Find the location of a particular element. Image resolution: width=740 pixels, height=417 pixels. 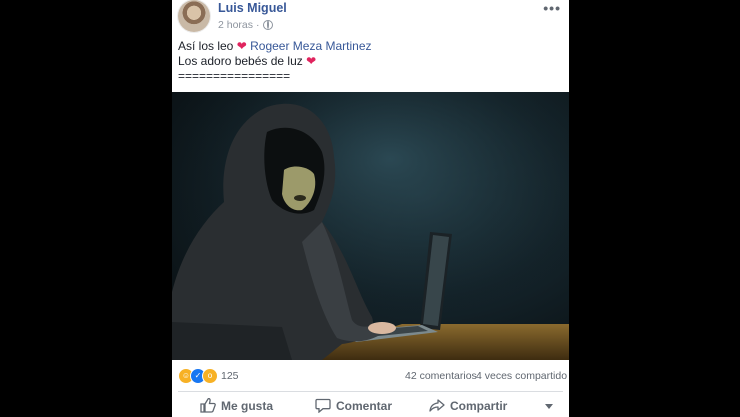

avatar is located at coordinates (194, 16).